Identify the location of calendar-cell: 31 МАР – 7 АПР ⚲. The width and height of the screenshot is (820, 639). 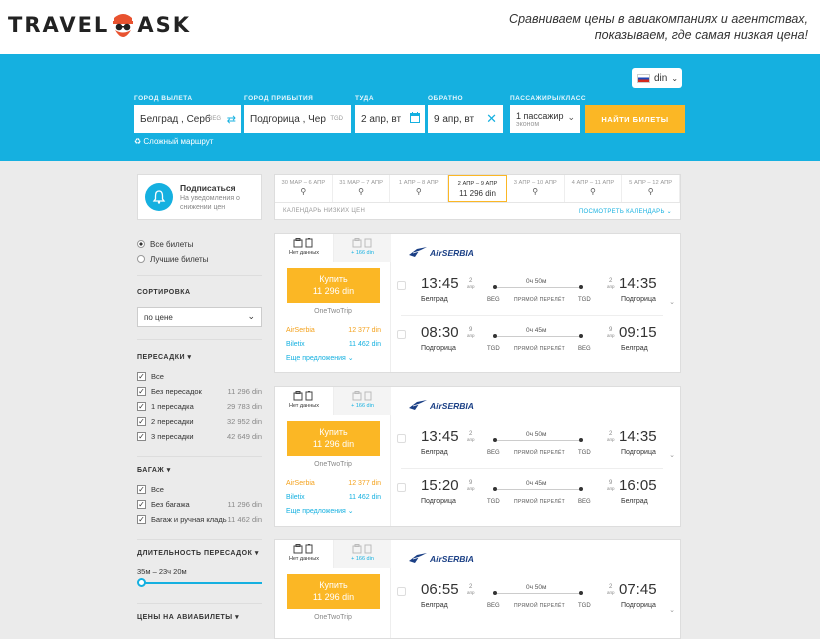
(362, 188).